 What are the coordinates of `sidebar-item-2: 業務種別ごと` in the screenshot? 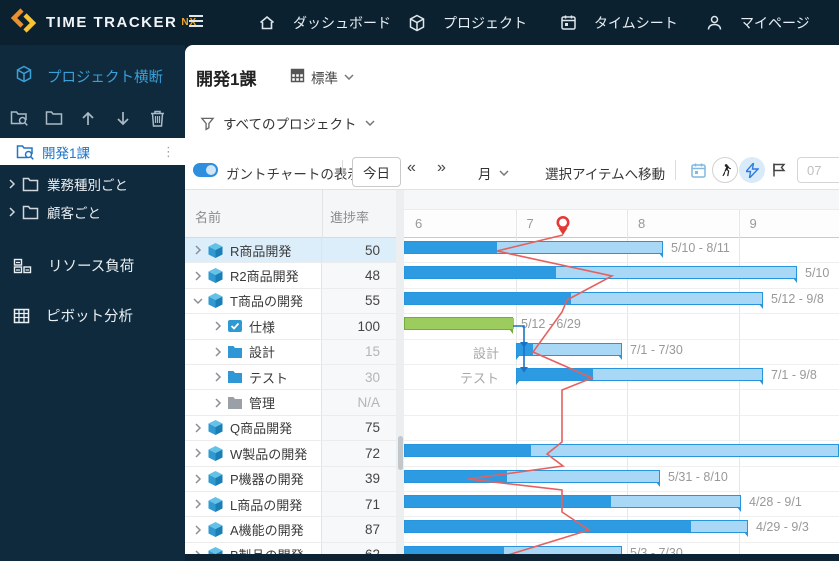 It's located at (92, 184).